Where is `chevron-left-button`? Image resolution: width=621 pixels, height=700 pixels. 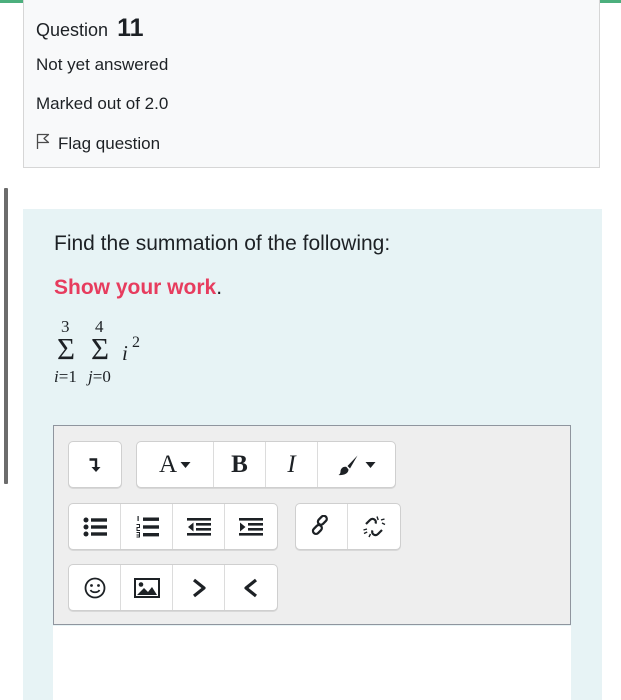 chevron-left-button is located at coordinates (251, 587).